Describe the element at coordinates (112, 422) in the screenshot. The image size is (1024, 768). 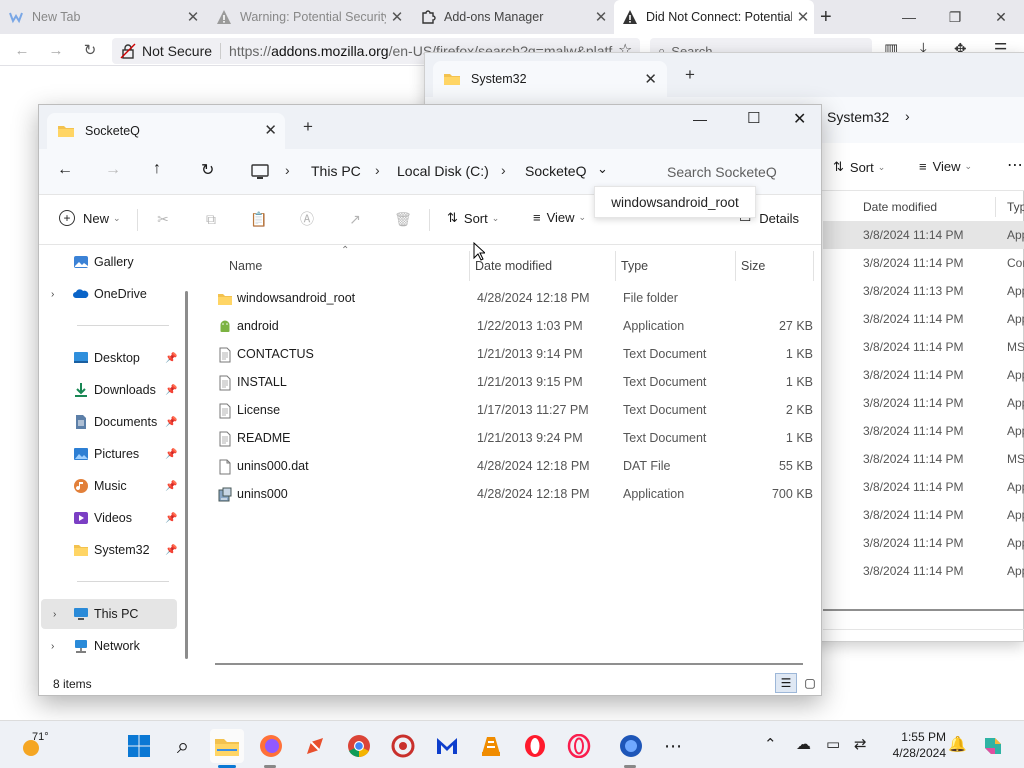
I see `nav-item-documents: Documents 📌` at that location.